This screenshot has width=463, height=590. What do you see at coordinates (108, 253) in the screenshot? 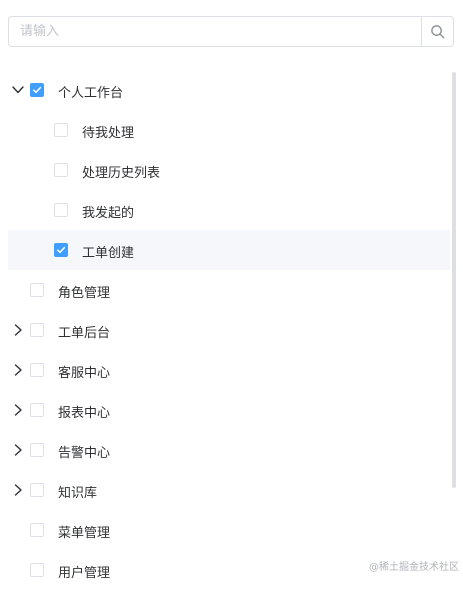
I see `node-label: 工单创建` at bounding box center [108, 253].